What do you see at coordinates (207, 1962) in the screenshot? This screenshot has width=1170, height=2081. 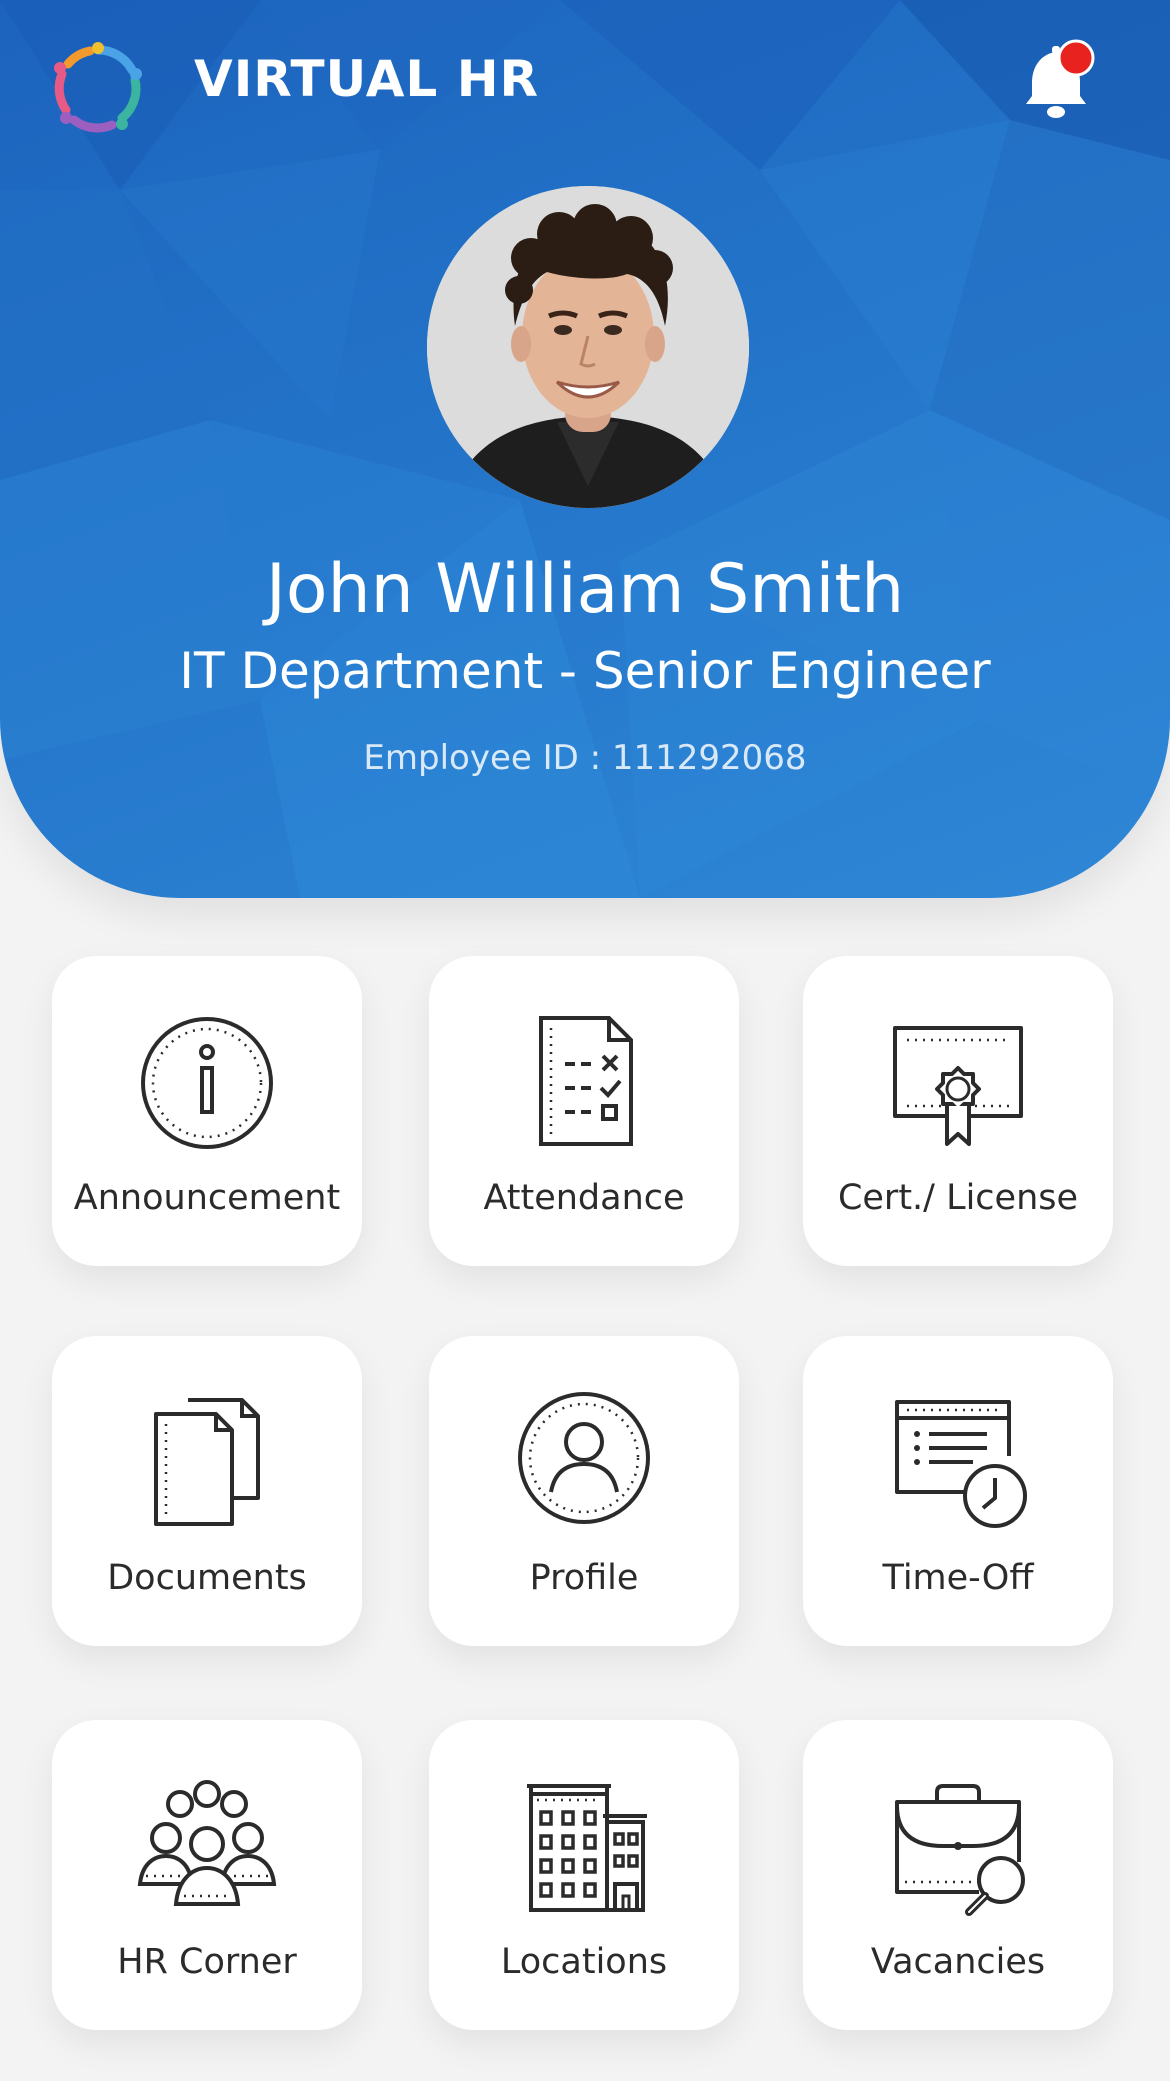 I see `hr-corner-label: HR Corner` at bounding box center [207, 1962].